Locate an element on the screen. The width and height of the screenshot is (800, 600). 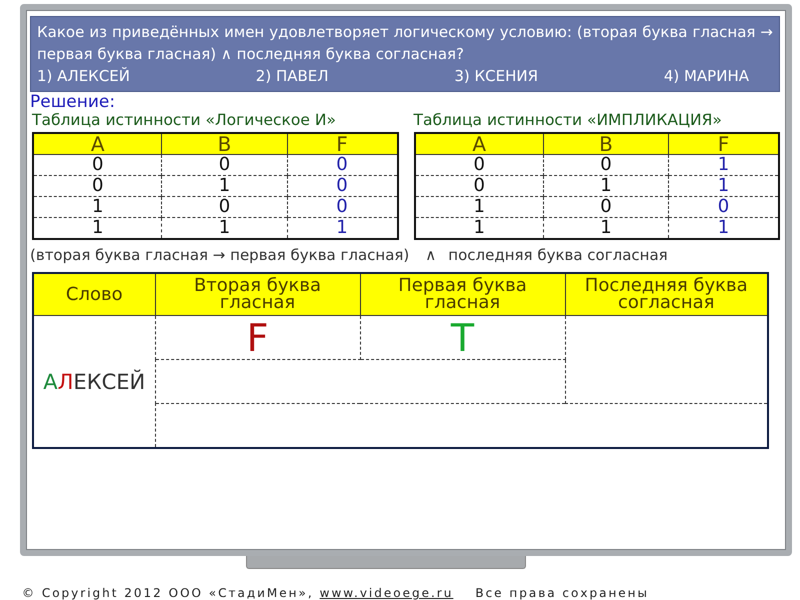
rights-text: Все права сохранены is located at coordinates (562, 593).